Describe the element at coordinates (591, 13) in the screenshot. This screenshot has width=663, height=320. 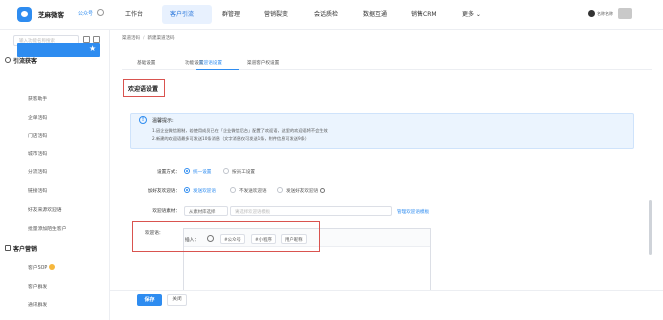
I see `user-status-icon` at that location.